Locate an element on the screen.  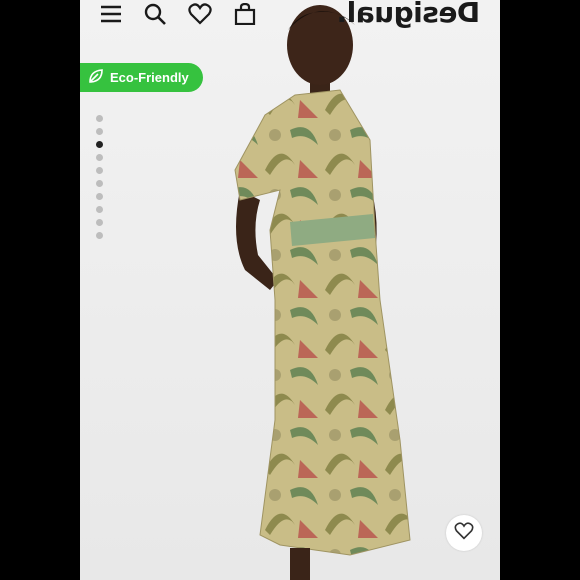
top-navigation: Desigual. is located at coordinates (290, 15).